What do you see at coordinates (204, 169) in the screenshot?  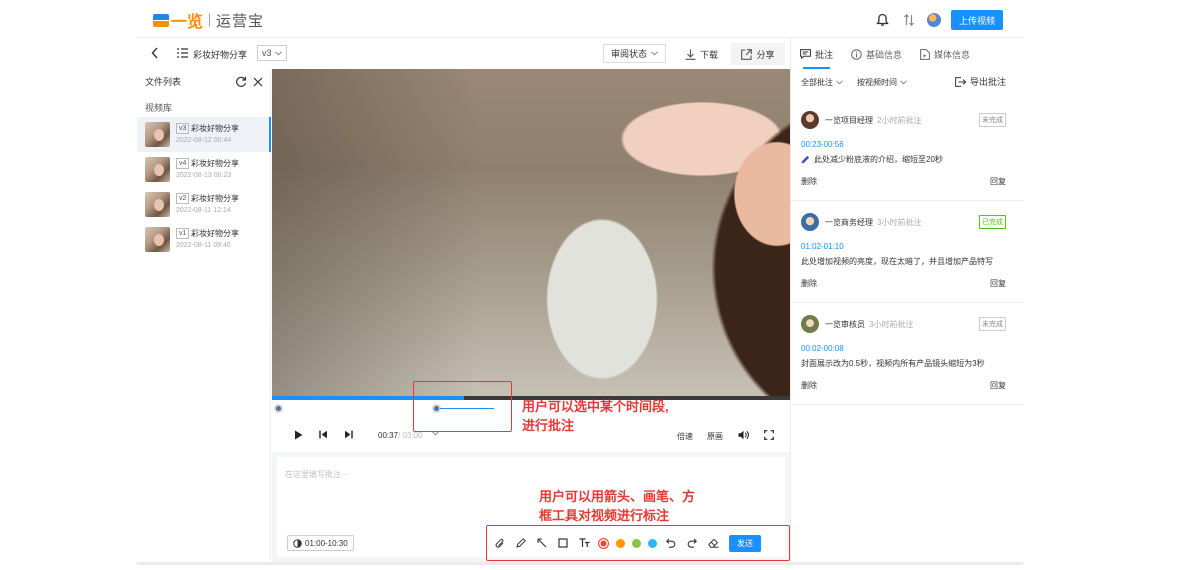 I see `file-item: v4 彩妆好物分享 2022-08-13 00:23` at bounding box center [204, 169].